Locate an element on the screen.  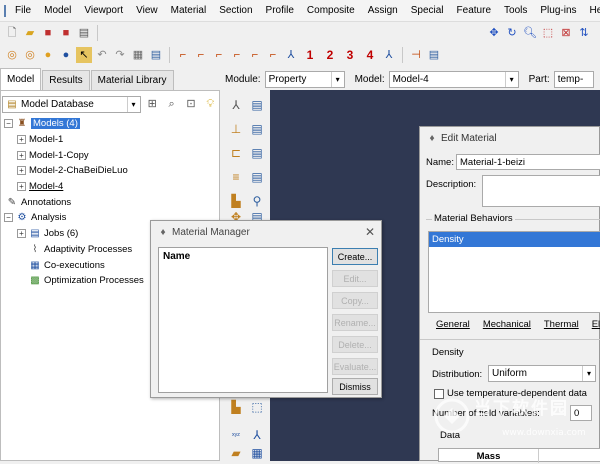
menu-tools: Tools is located at coordinates (516, 10).